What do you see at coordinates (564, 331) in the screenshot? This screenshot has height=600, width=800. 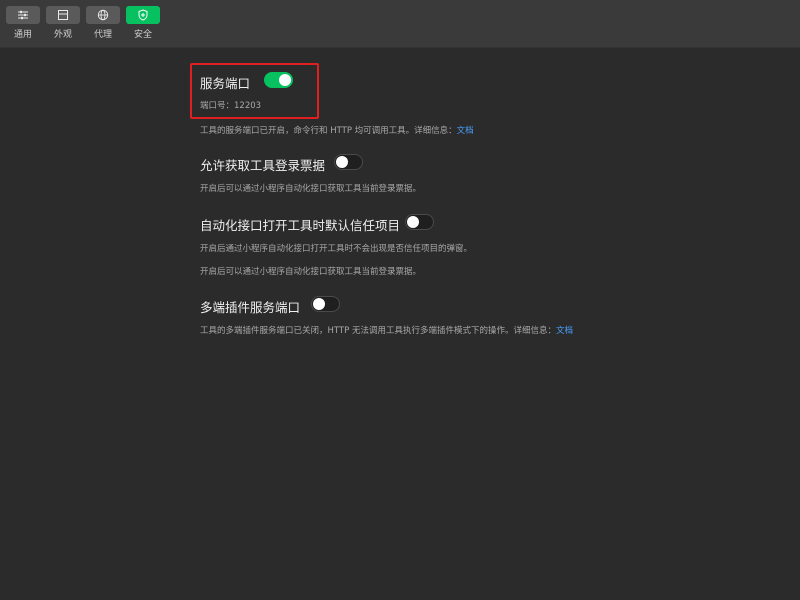 I see `multi-plugin-doc-link: 文档` at bounding box center [564, 331].